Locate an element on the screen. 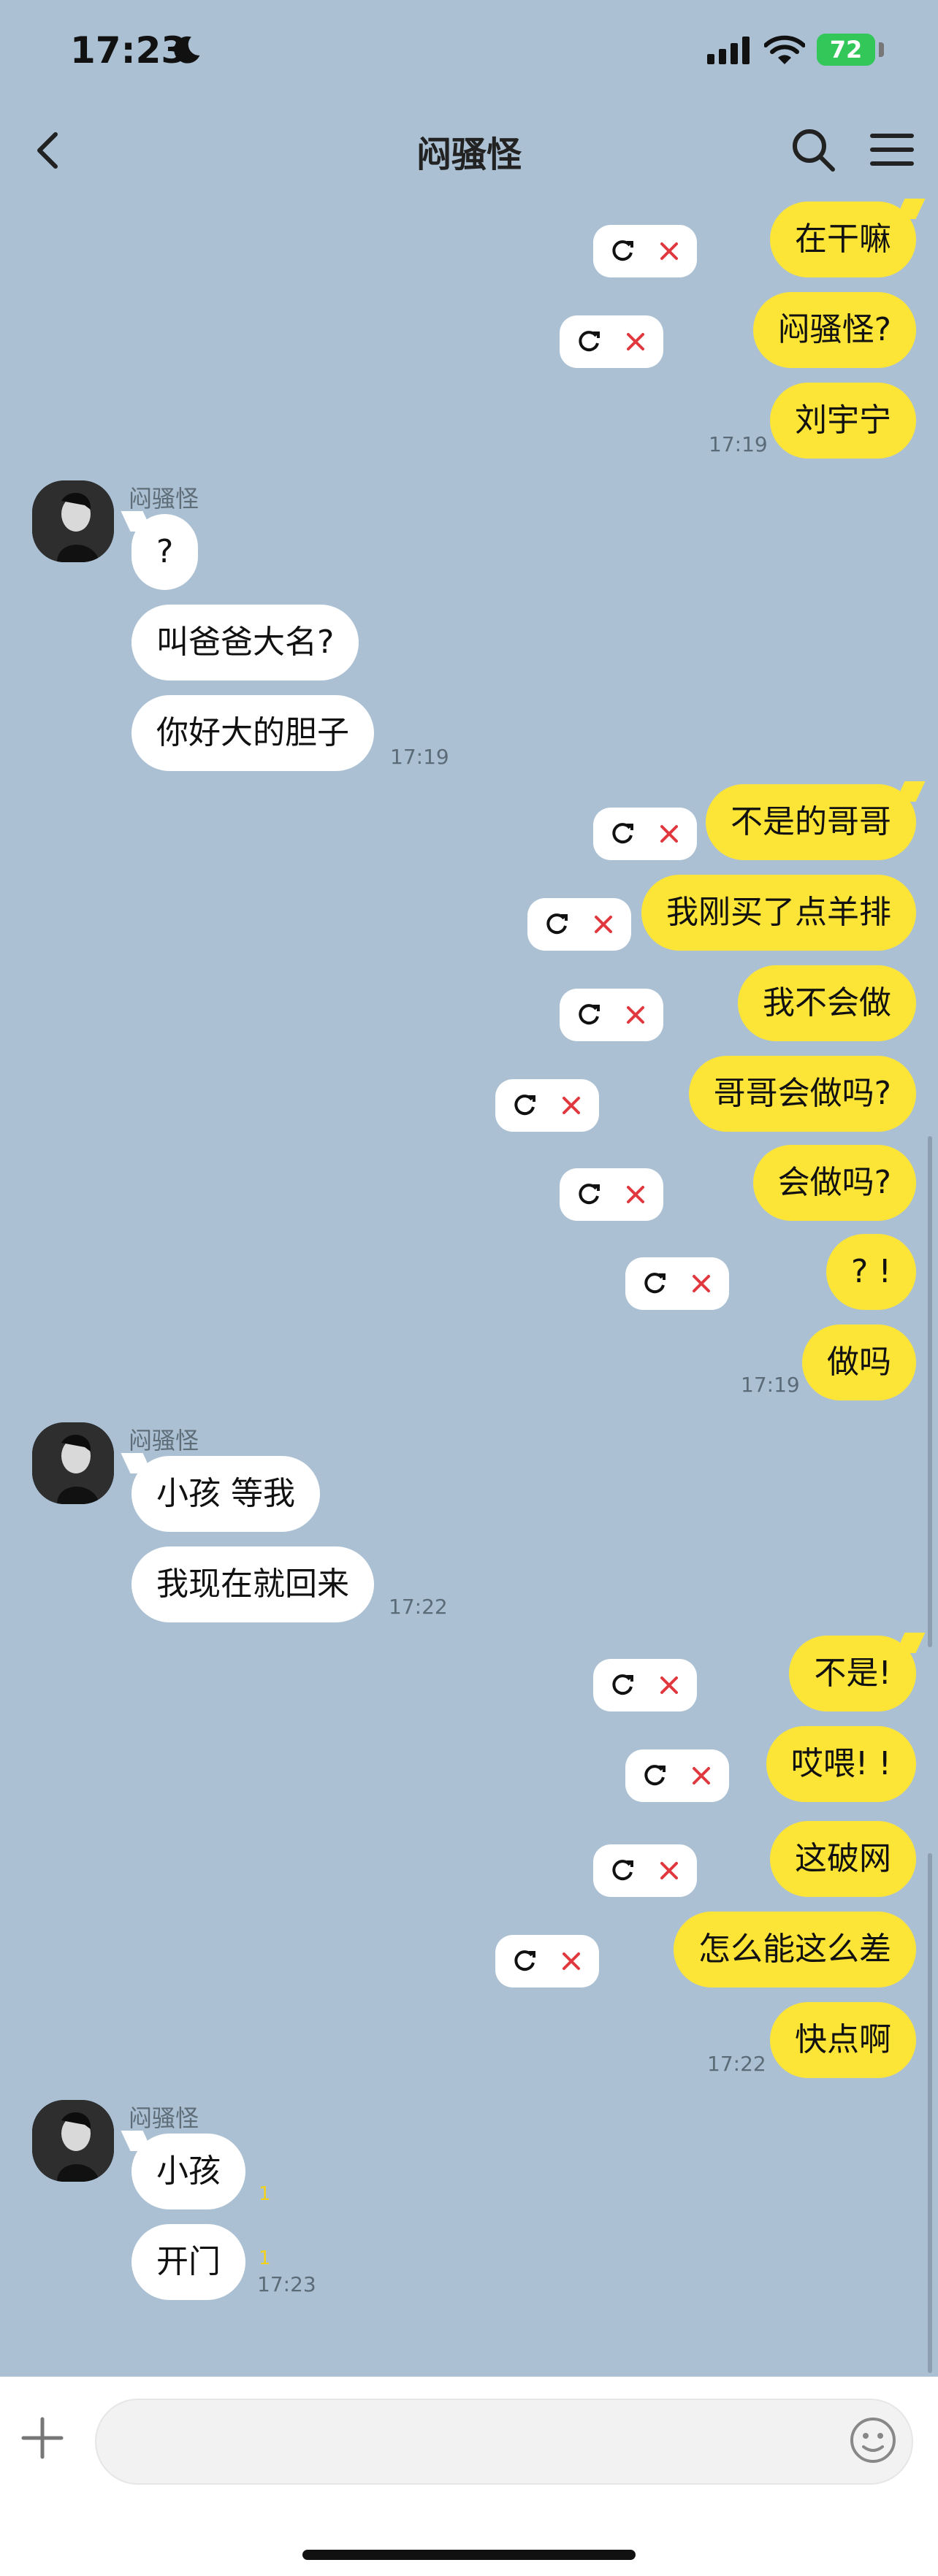 This screenshot has width=938, height=2576. received-message: ? is located at coordinates (165, 552).